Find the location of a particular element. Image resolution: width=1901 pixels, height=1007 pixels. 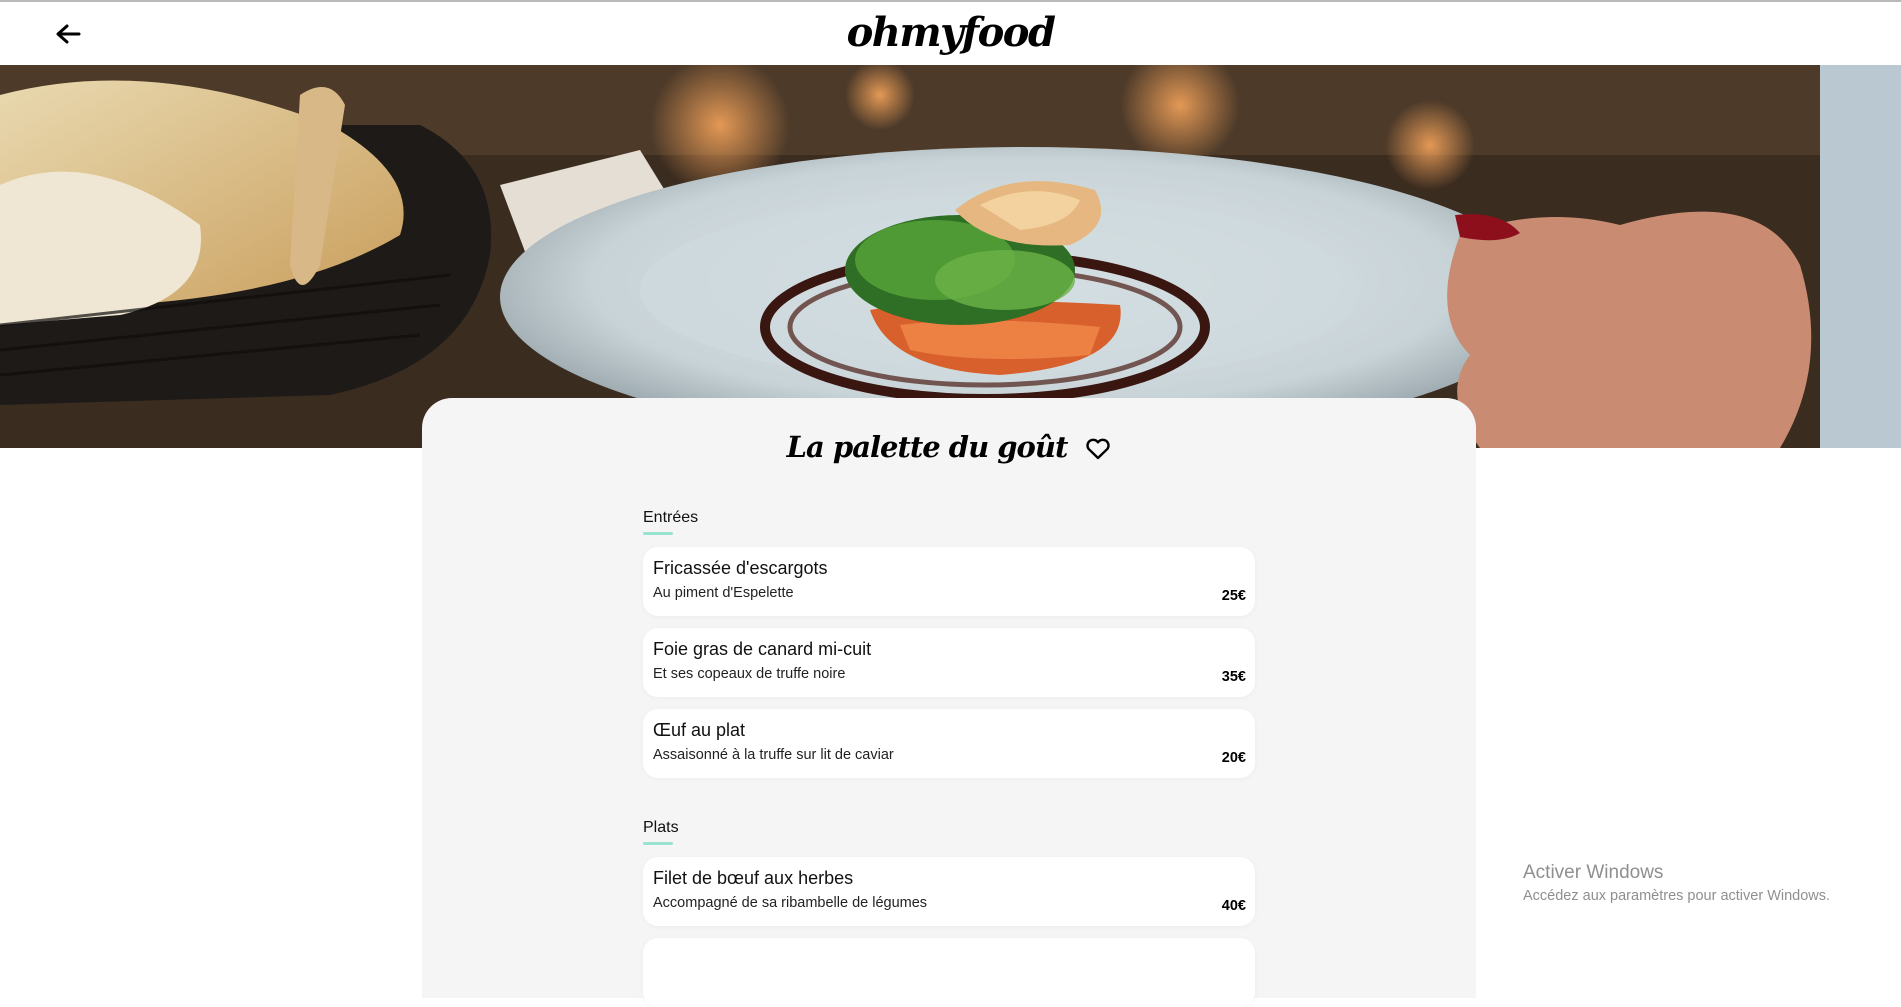

dish-name: Foie gras de canard mi-cuit is located at coordinates (762, 649).